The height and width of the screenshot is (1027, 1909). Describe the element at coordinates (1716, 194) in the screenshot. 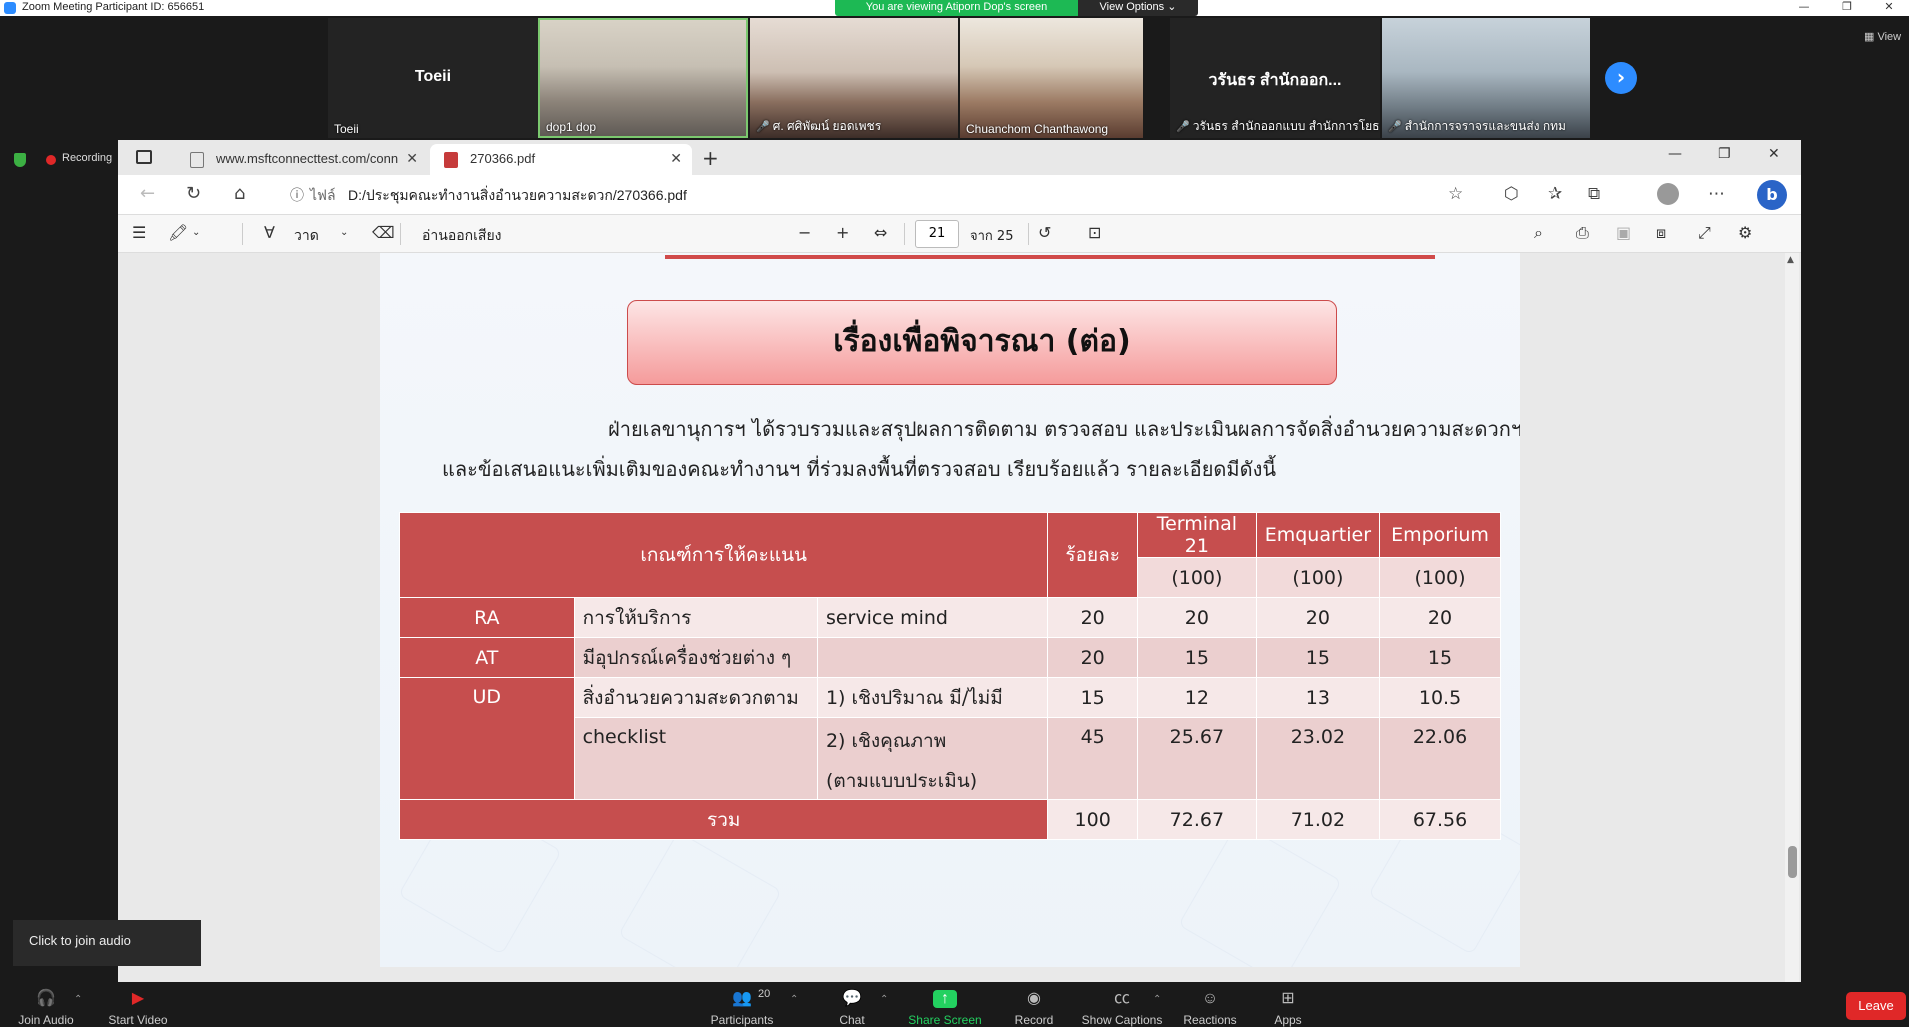

I see `more-icon: ⋯` at that location.